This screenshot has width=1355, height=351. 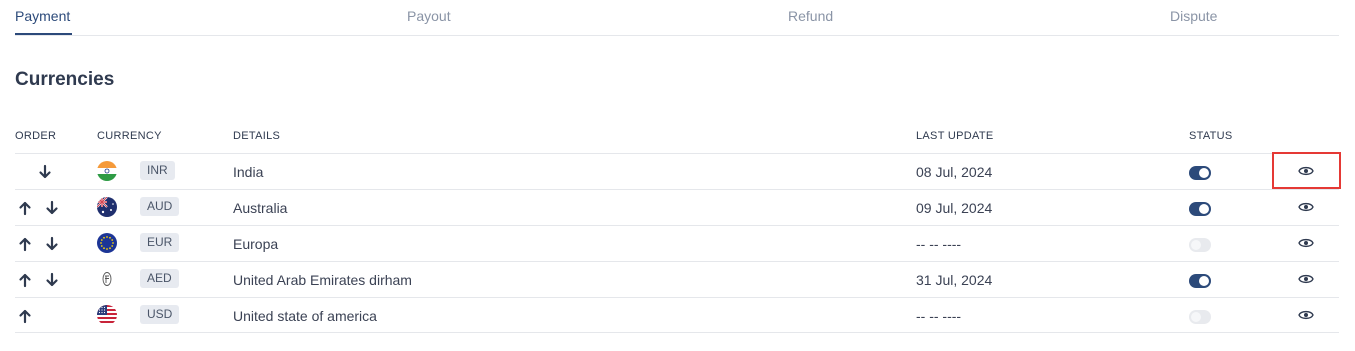 What do you see at coordinates (1211, 136) in the screenshot?
I see `column-header-status: STATUS` at bounding box center [1211, 136].